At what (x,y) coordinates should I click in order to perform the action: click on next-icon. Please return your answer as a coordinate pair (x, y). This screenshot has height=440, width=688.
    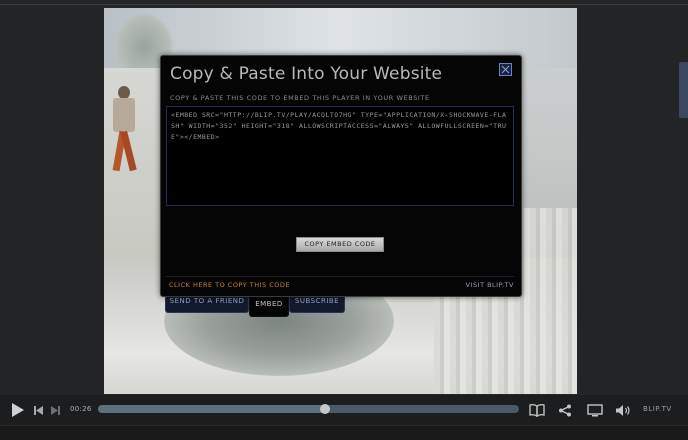
    Looking at the image, I should click on (55, 410).